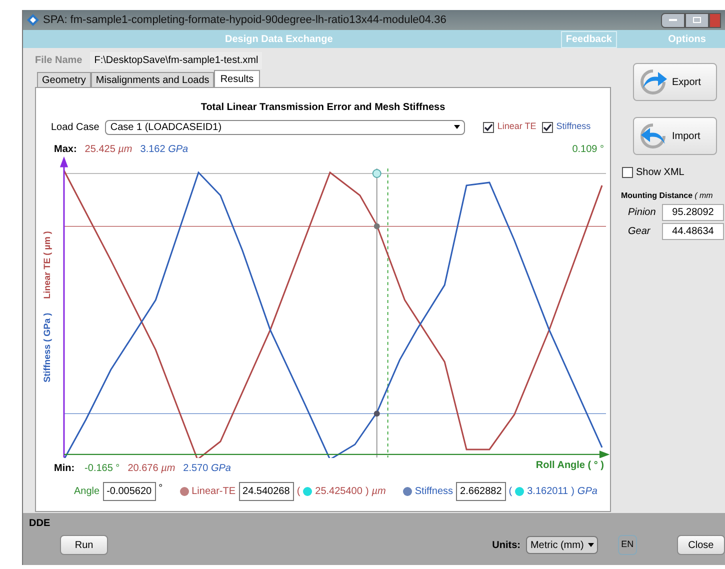  What do you see at coordinates (697, 20) in the screenshot?
I see `maximize-button` at bounding box center [697, 20].